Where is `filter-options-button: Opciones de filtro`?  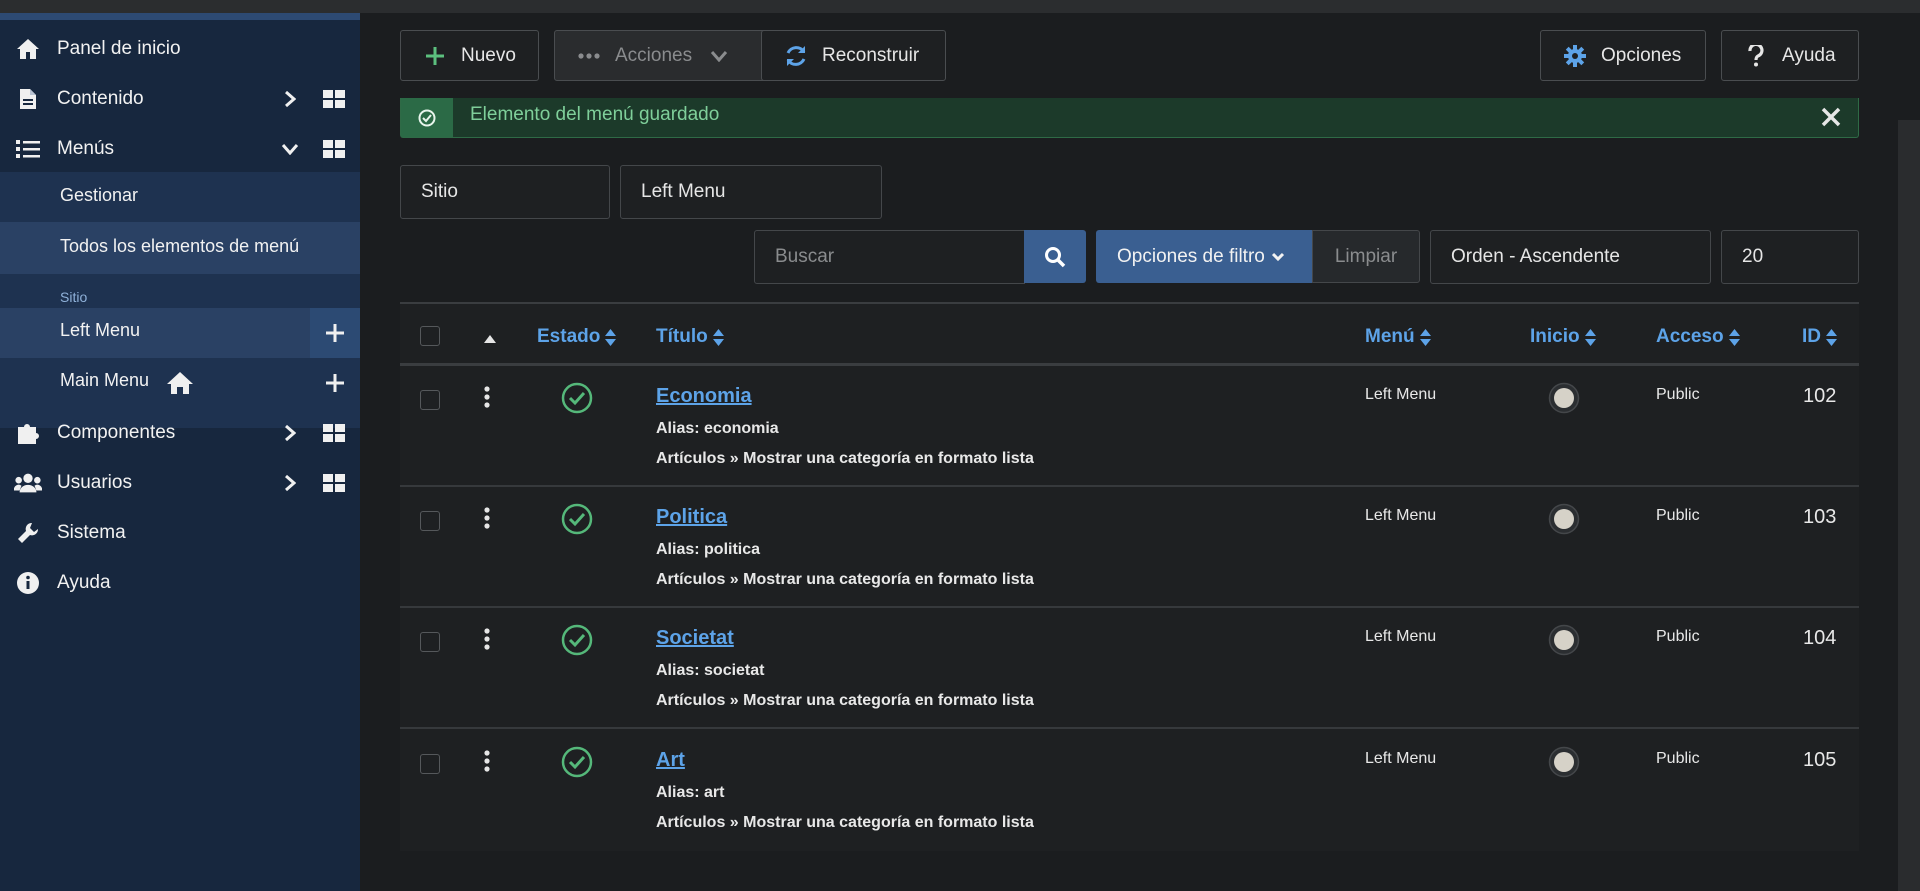
filter-options-button: Opciones de filtro is located at coordinates (1204, 256).